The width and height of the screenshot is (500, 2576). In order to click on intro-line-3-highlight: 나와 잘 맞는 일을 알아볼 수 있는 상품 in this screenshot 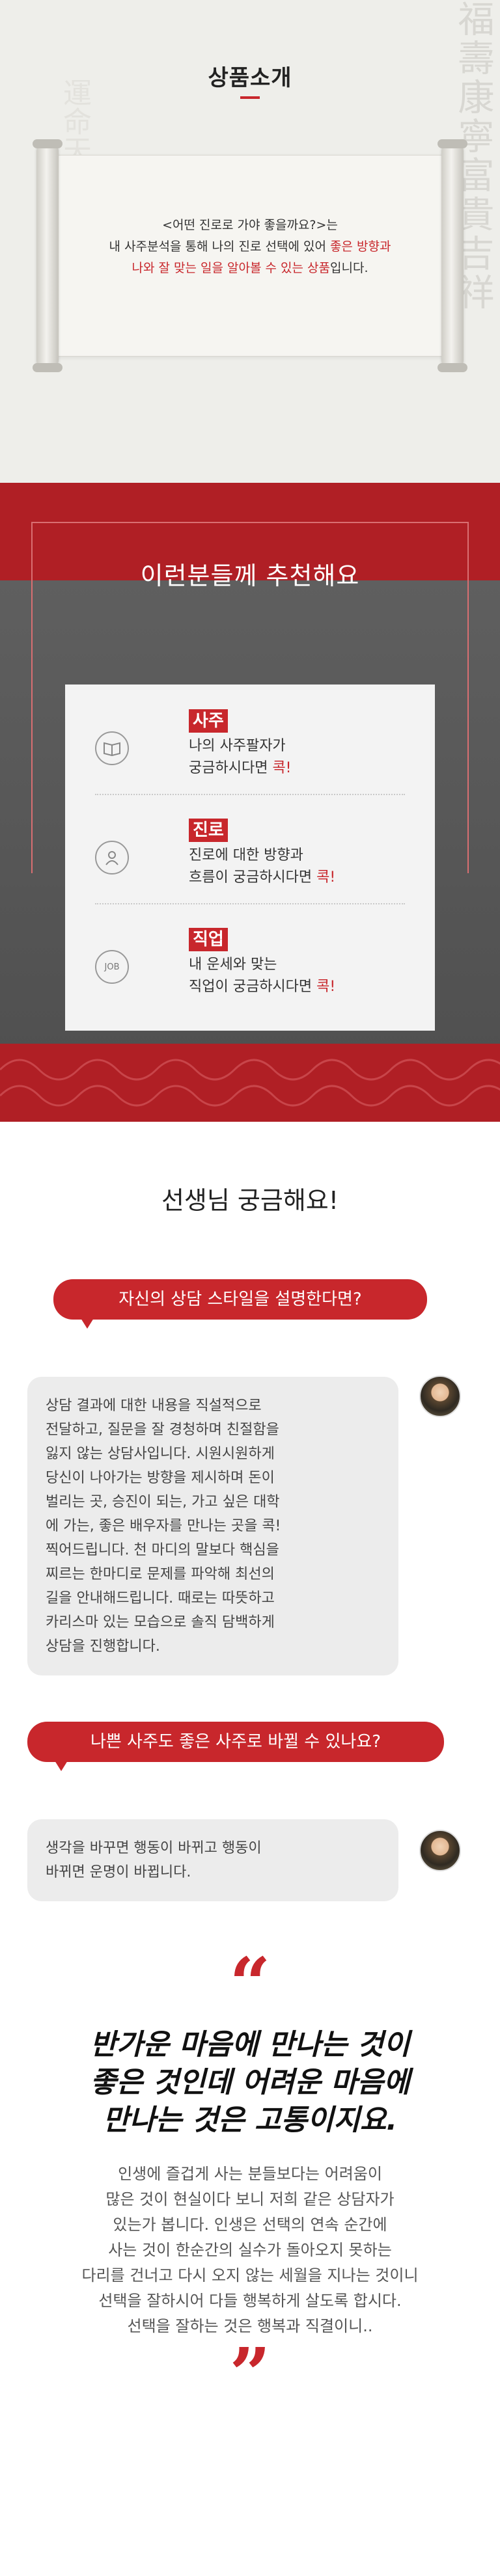, I will do `click(231, 268)`.